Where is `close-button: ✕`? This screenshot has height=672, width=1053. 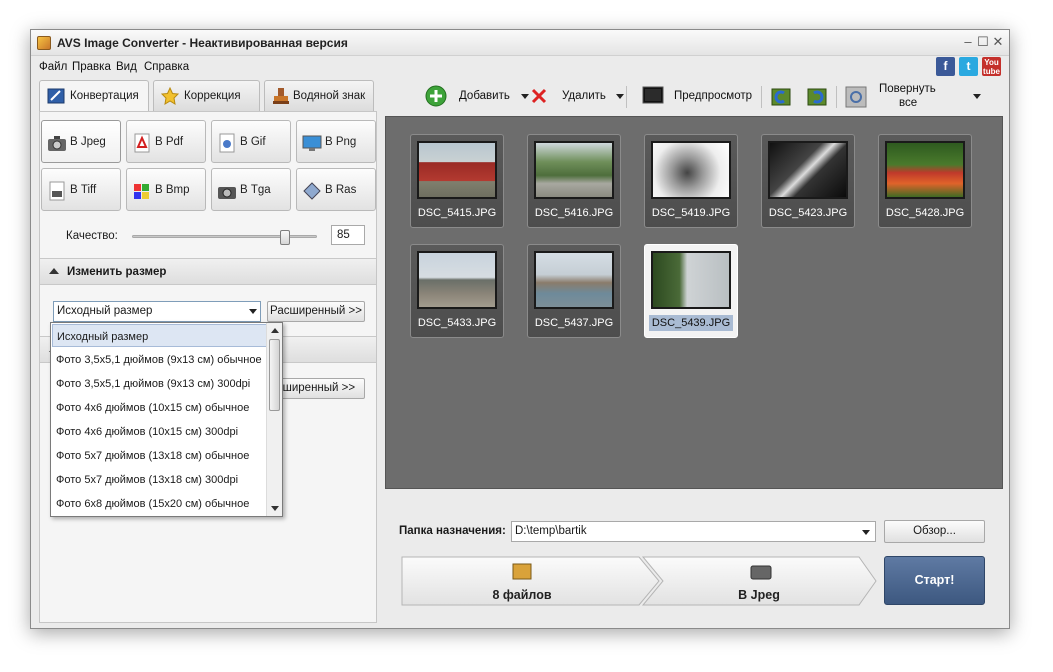
close-button: ✕ is located at coordinates (998, 42).